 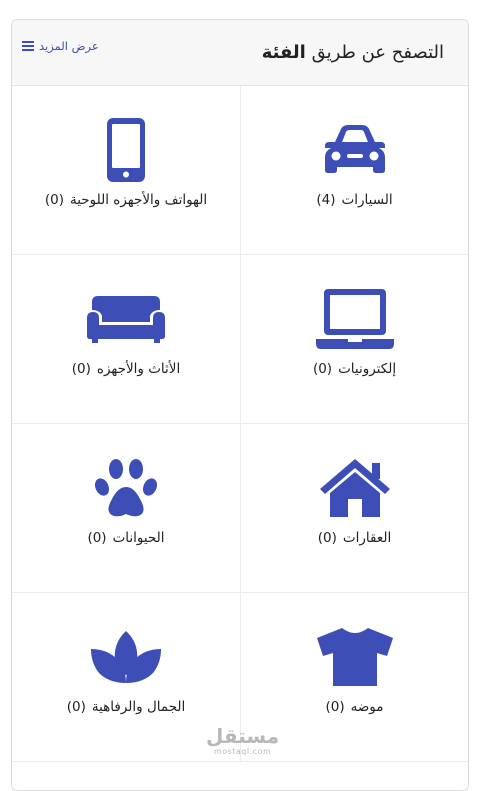 What do you see at coordinates (326, 200) in the screenshot?
I see `category-count: (4)` at bounding box center [326, 200].